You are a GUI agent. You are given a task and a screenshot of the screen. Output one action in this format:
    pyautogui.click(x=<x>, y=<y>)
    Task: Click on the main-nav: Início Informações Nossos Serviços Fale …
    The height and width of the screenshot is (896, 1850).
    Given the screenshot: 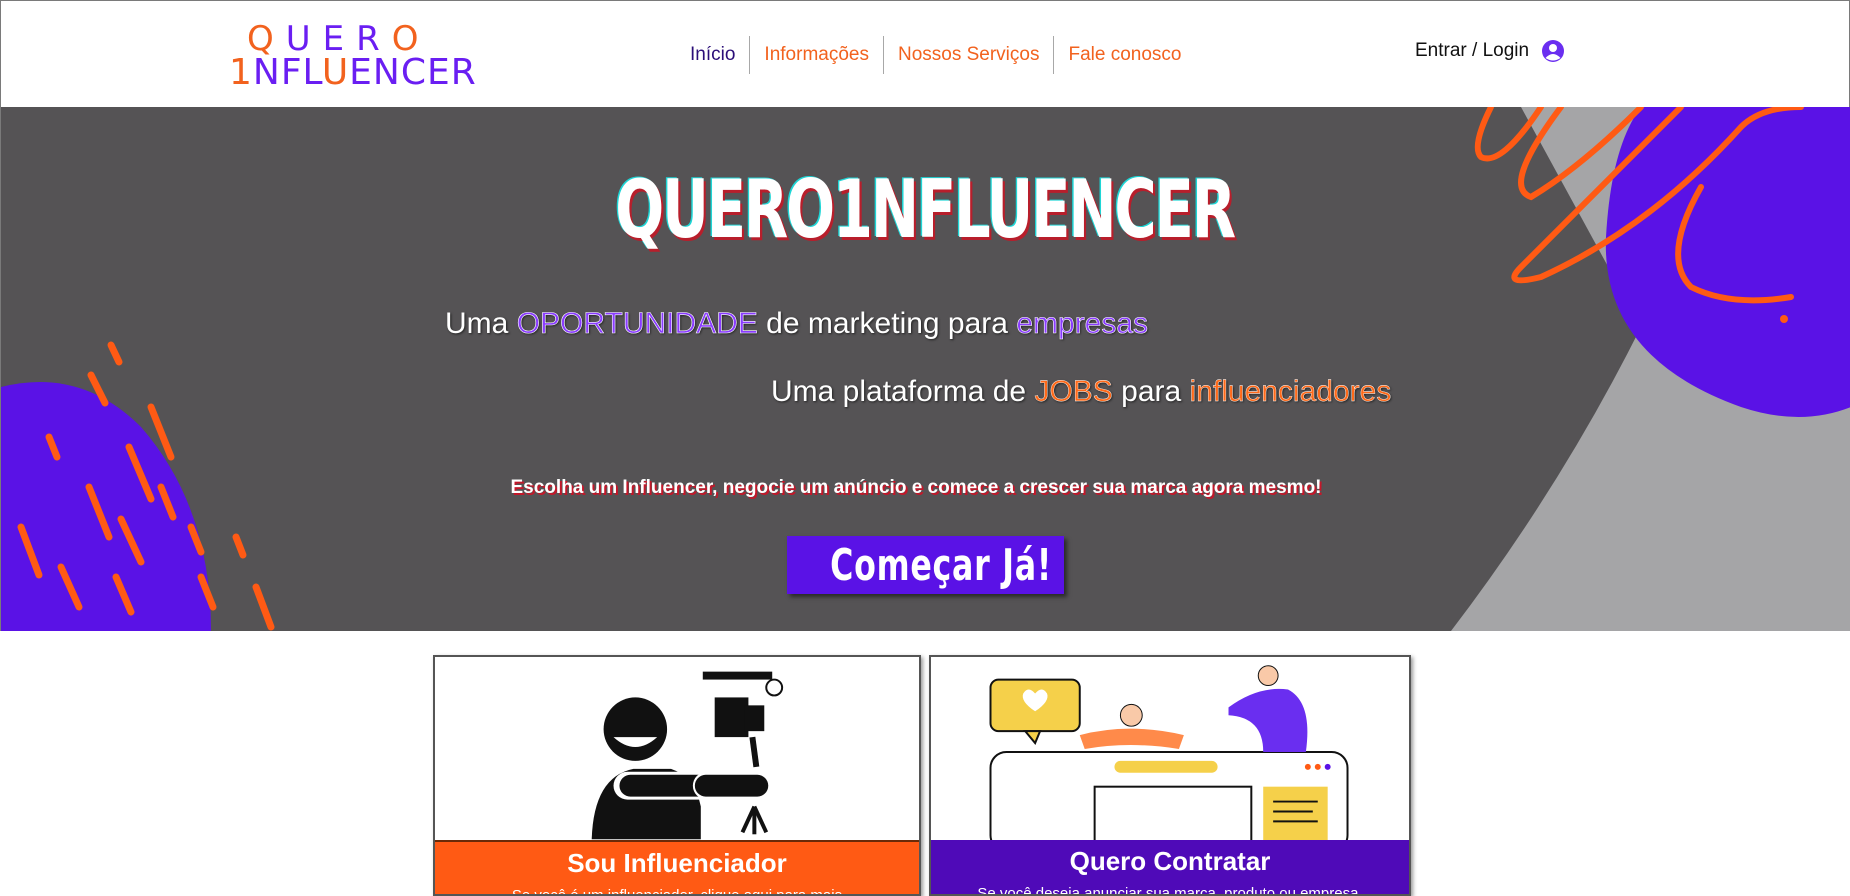 What is the action you would take?
    pyautogui.click(x=935, y=55)
    